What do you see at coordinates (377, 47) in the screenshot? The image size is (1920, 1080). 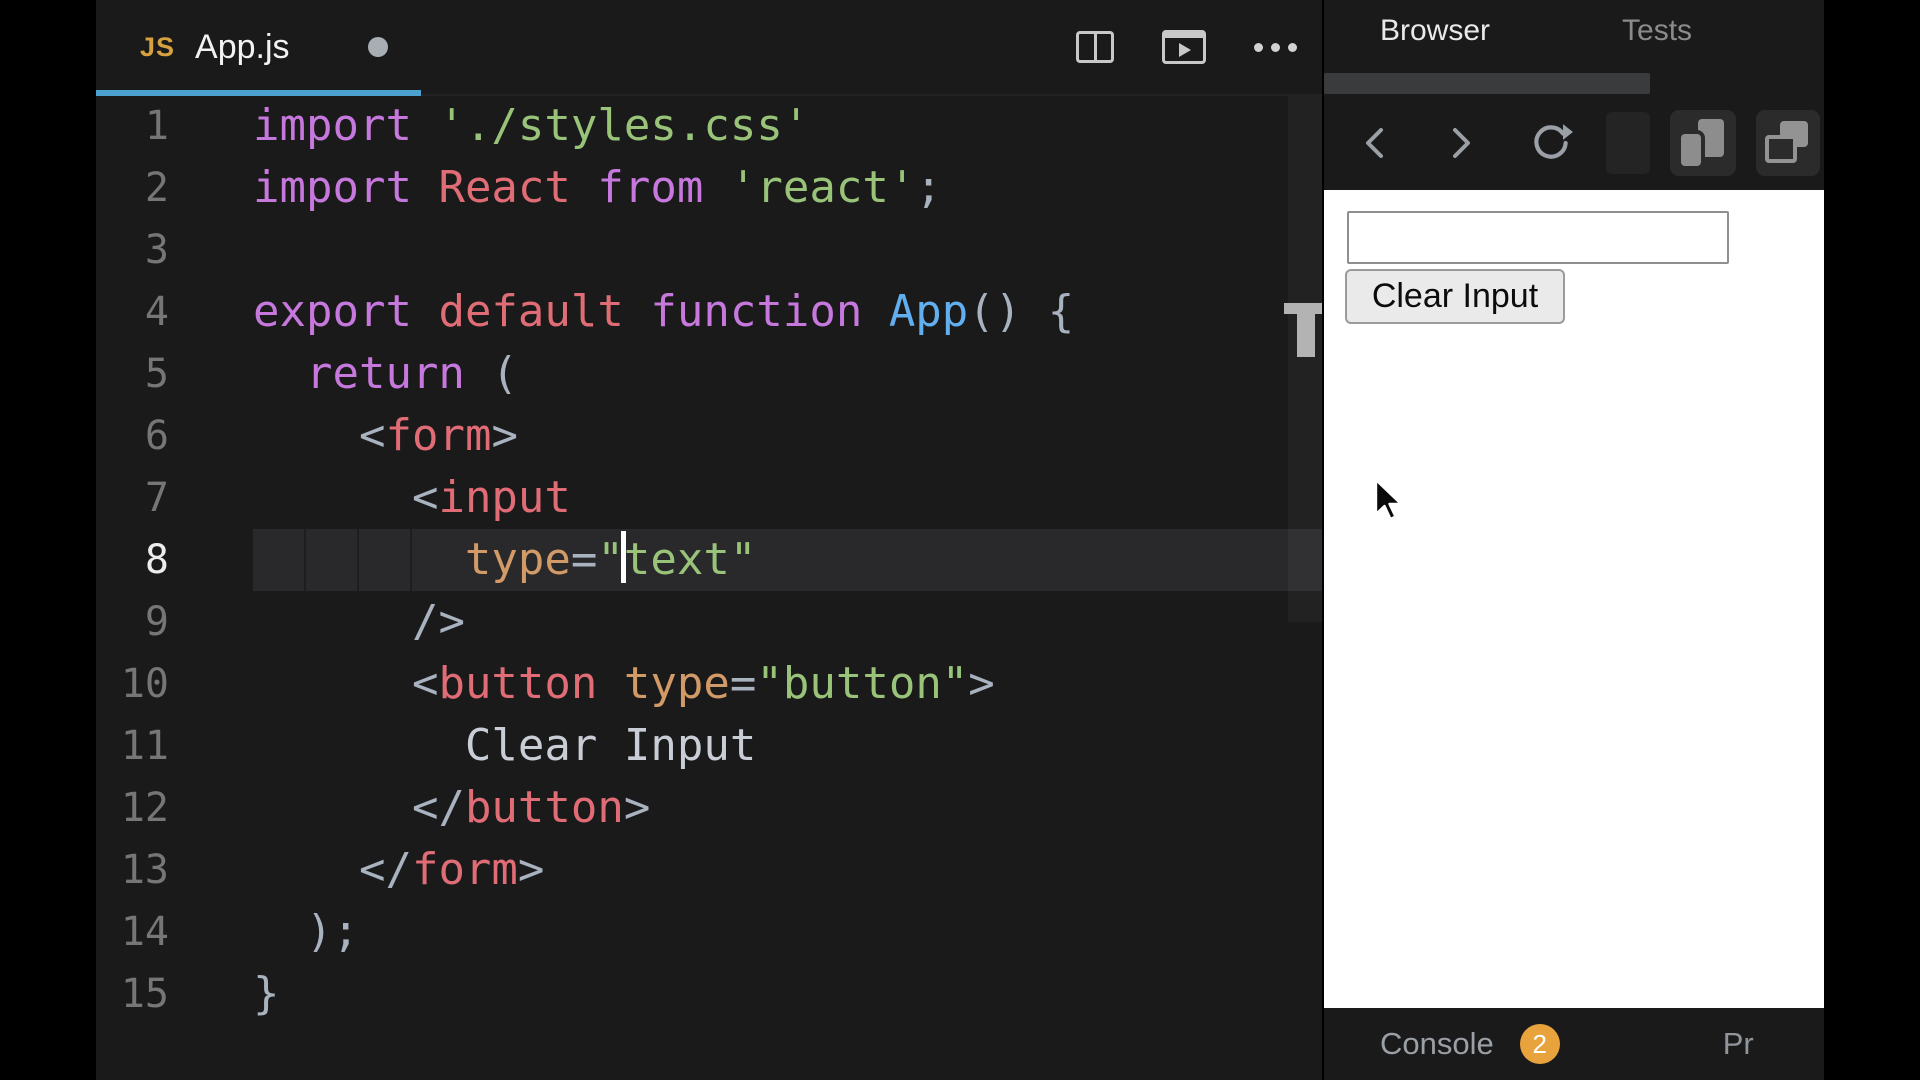 I see `unsaved-changes-indicator` at bounding box center [377, 47].